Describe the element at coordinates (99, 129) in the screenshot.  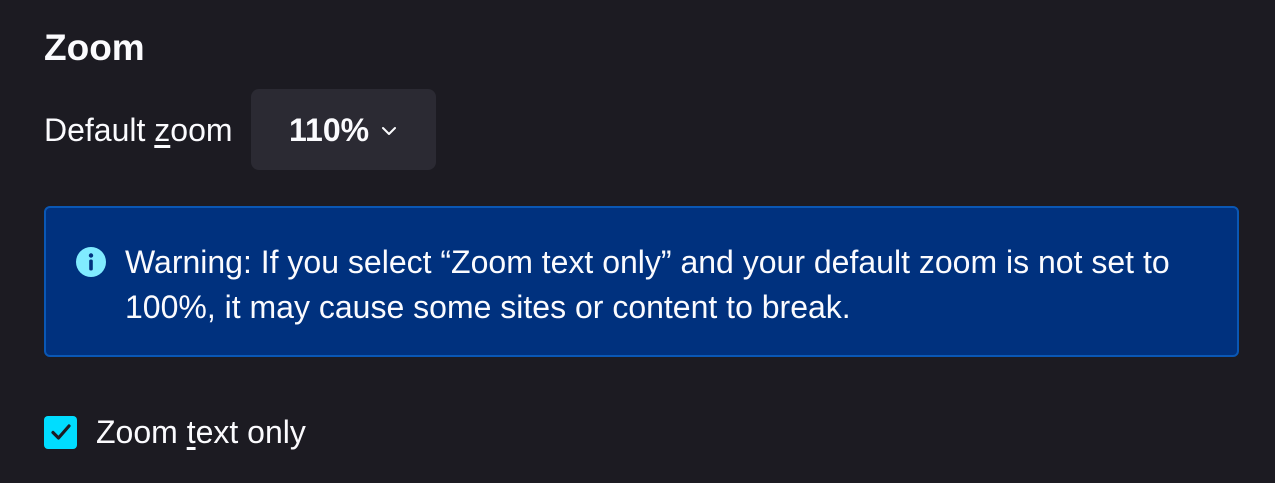
I see `default-zoom-label-prefix: Default` at that location.